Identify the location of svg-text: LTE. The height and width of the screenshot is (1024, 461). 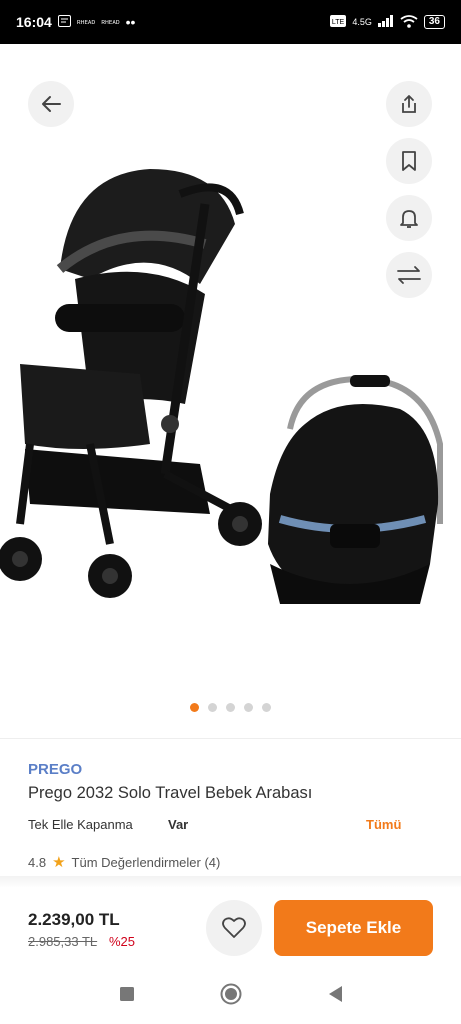
(338, 22).